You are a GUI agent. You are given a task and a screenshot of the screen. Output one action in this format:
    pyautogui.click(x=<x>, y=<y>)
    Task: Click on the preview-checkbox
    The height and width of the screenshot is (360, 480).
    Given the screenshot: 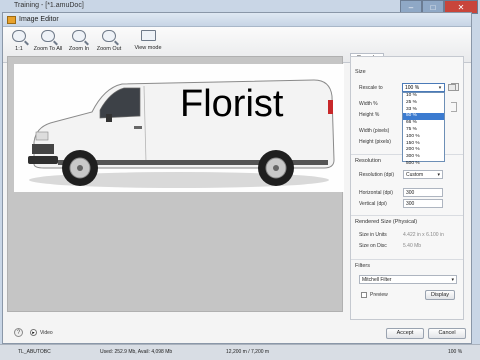 What is the action you would take?
    pyautogui.click(x=364, y=295)
    